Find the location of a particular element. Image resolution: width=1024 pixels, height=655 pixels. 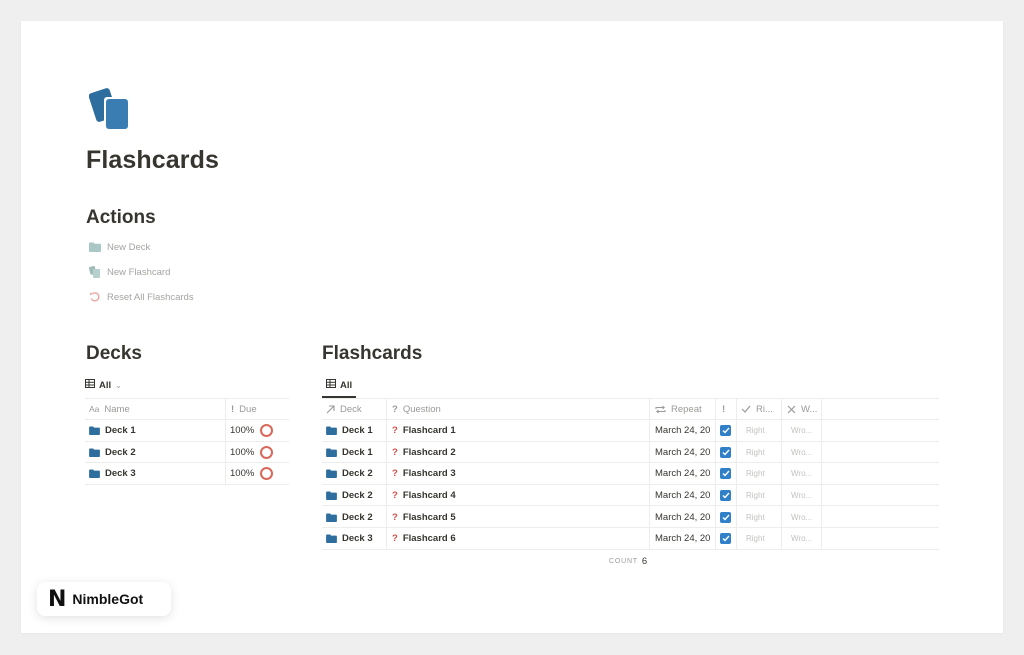

flashcards-column-repeat: Repeat is located at coordinates (678, 409).